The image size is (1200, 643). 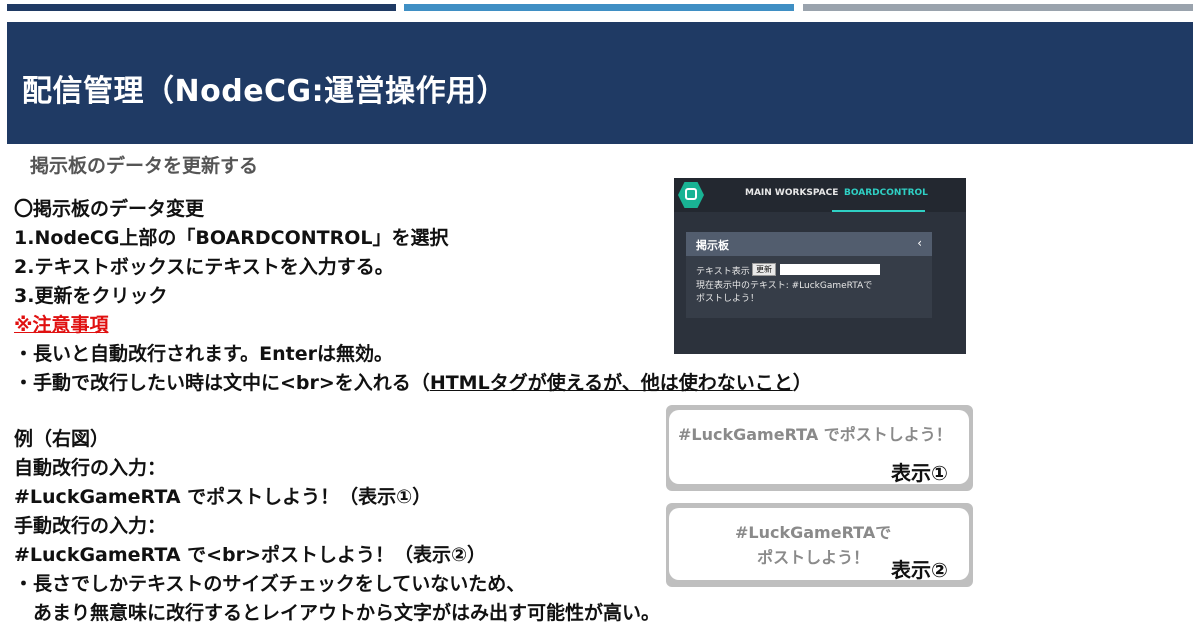 What do you see at coordinates (109, 209) in the screenshot?
I see `section-heading: 〇掲示板のデータ変更` at bounding box center [109, 209].